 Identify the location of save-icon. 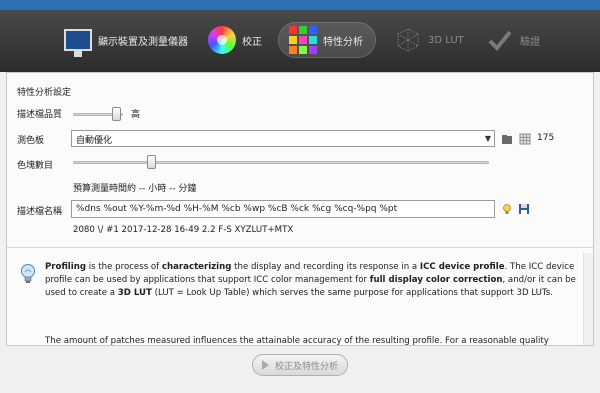
(524, 209).